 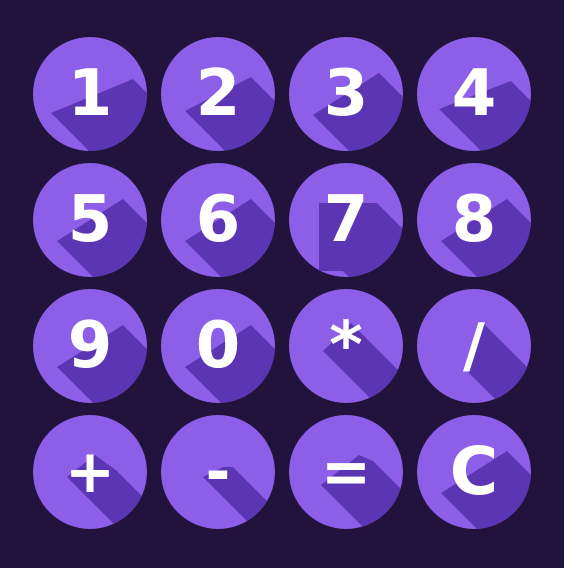 I want to click on key-3-button: 3, so click(x=346, y=94).